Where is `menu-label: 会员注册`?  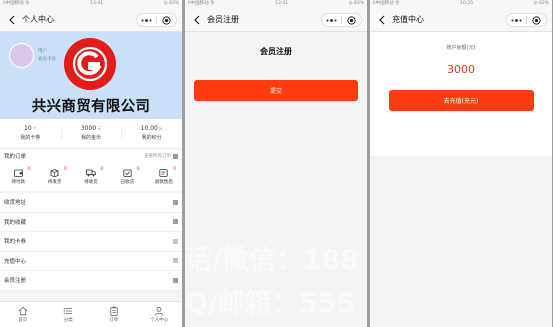 menu-label: 会员注册 is located at coordinates (15, 281).